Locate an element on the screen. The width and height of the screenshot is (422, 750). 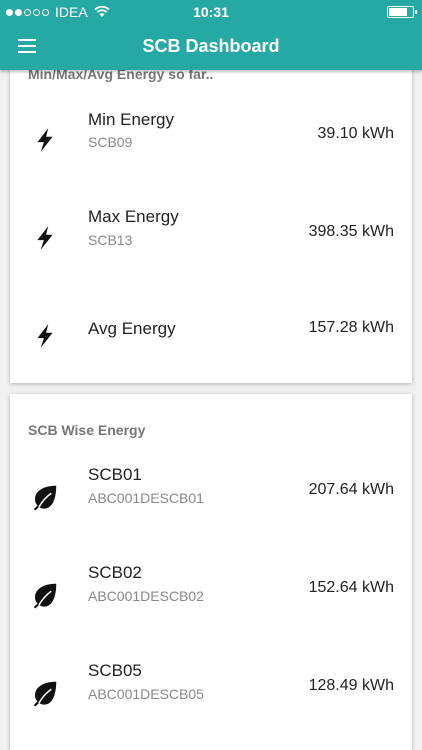
item-subtitle: SCB13 is located at coordinates (110, 240).